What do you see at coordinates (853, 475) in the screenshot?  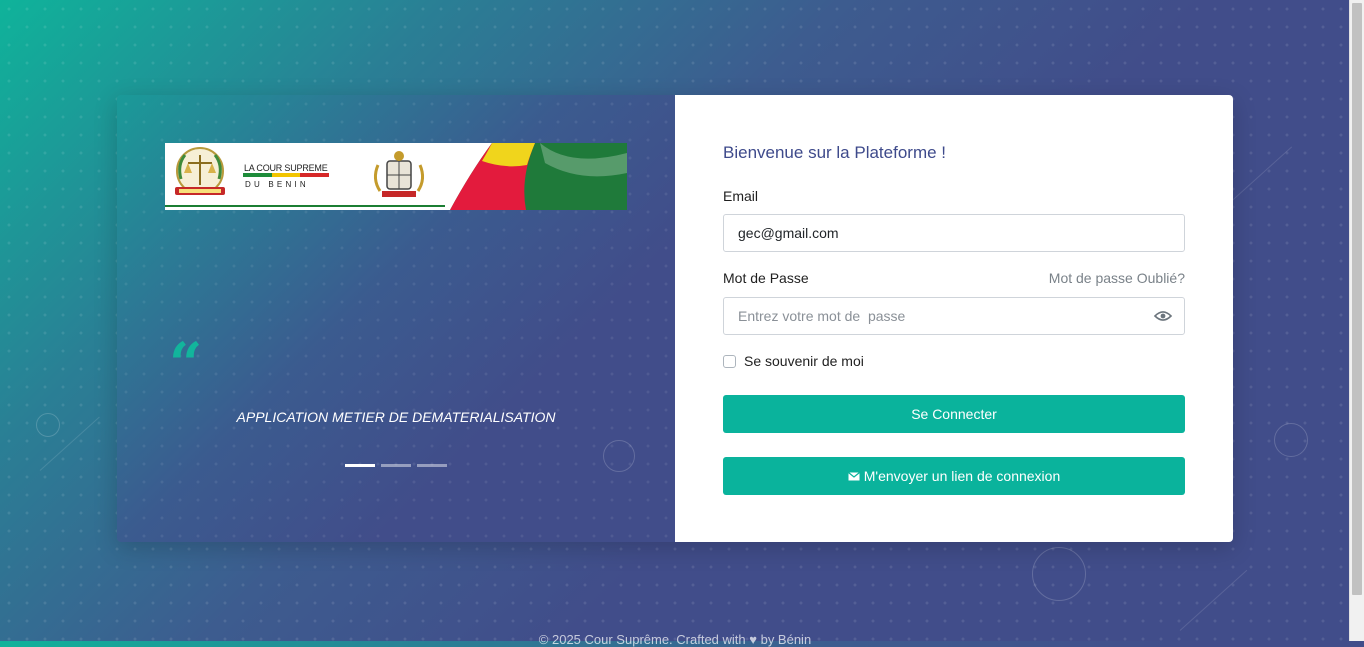 I see `mail-icon` at bounding box center [853, 475].